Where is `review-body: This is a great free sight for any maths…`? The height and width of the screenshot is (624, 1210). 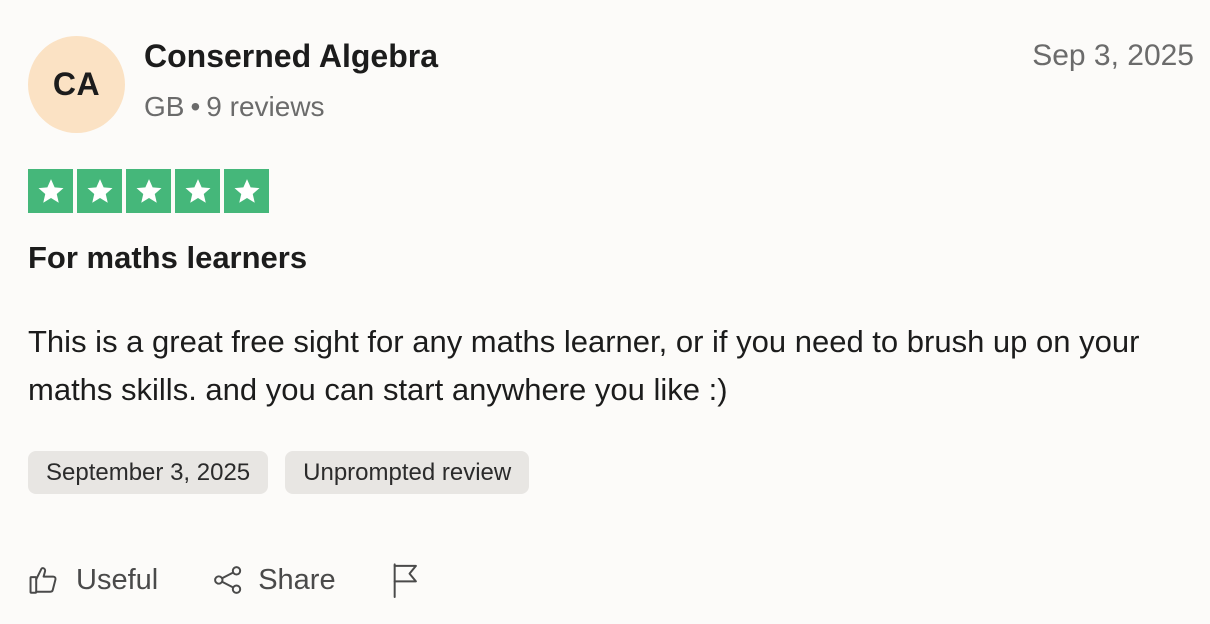
review-body: This is a great free sight for any maths… is located at coordinates (584, 365).